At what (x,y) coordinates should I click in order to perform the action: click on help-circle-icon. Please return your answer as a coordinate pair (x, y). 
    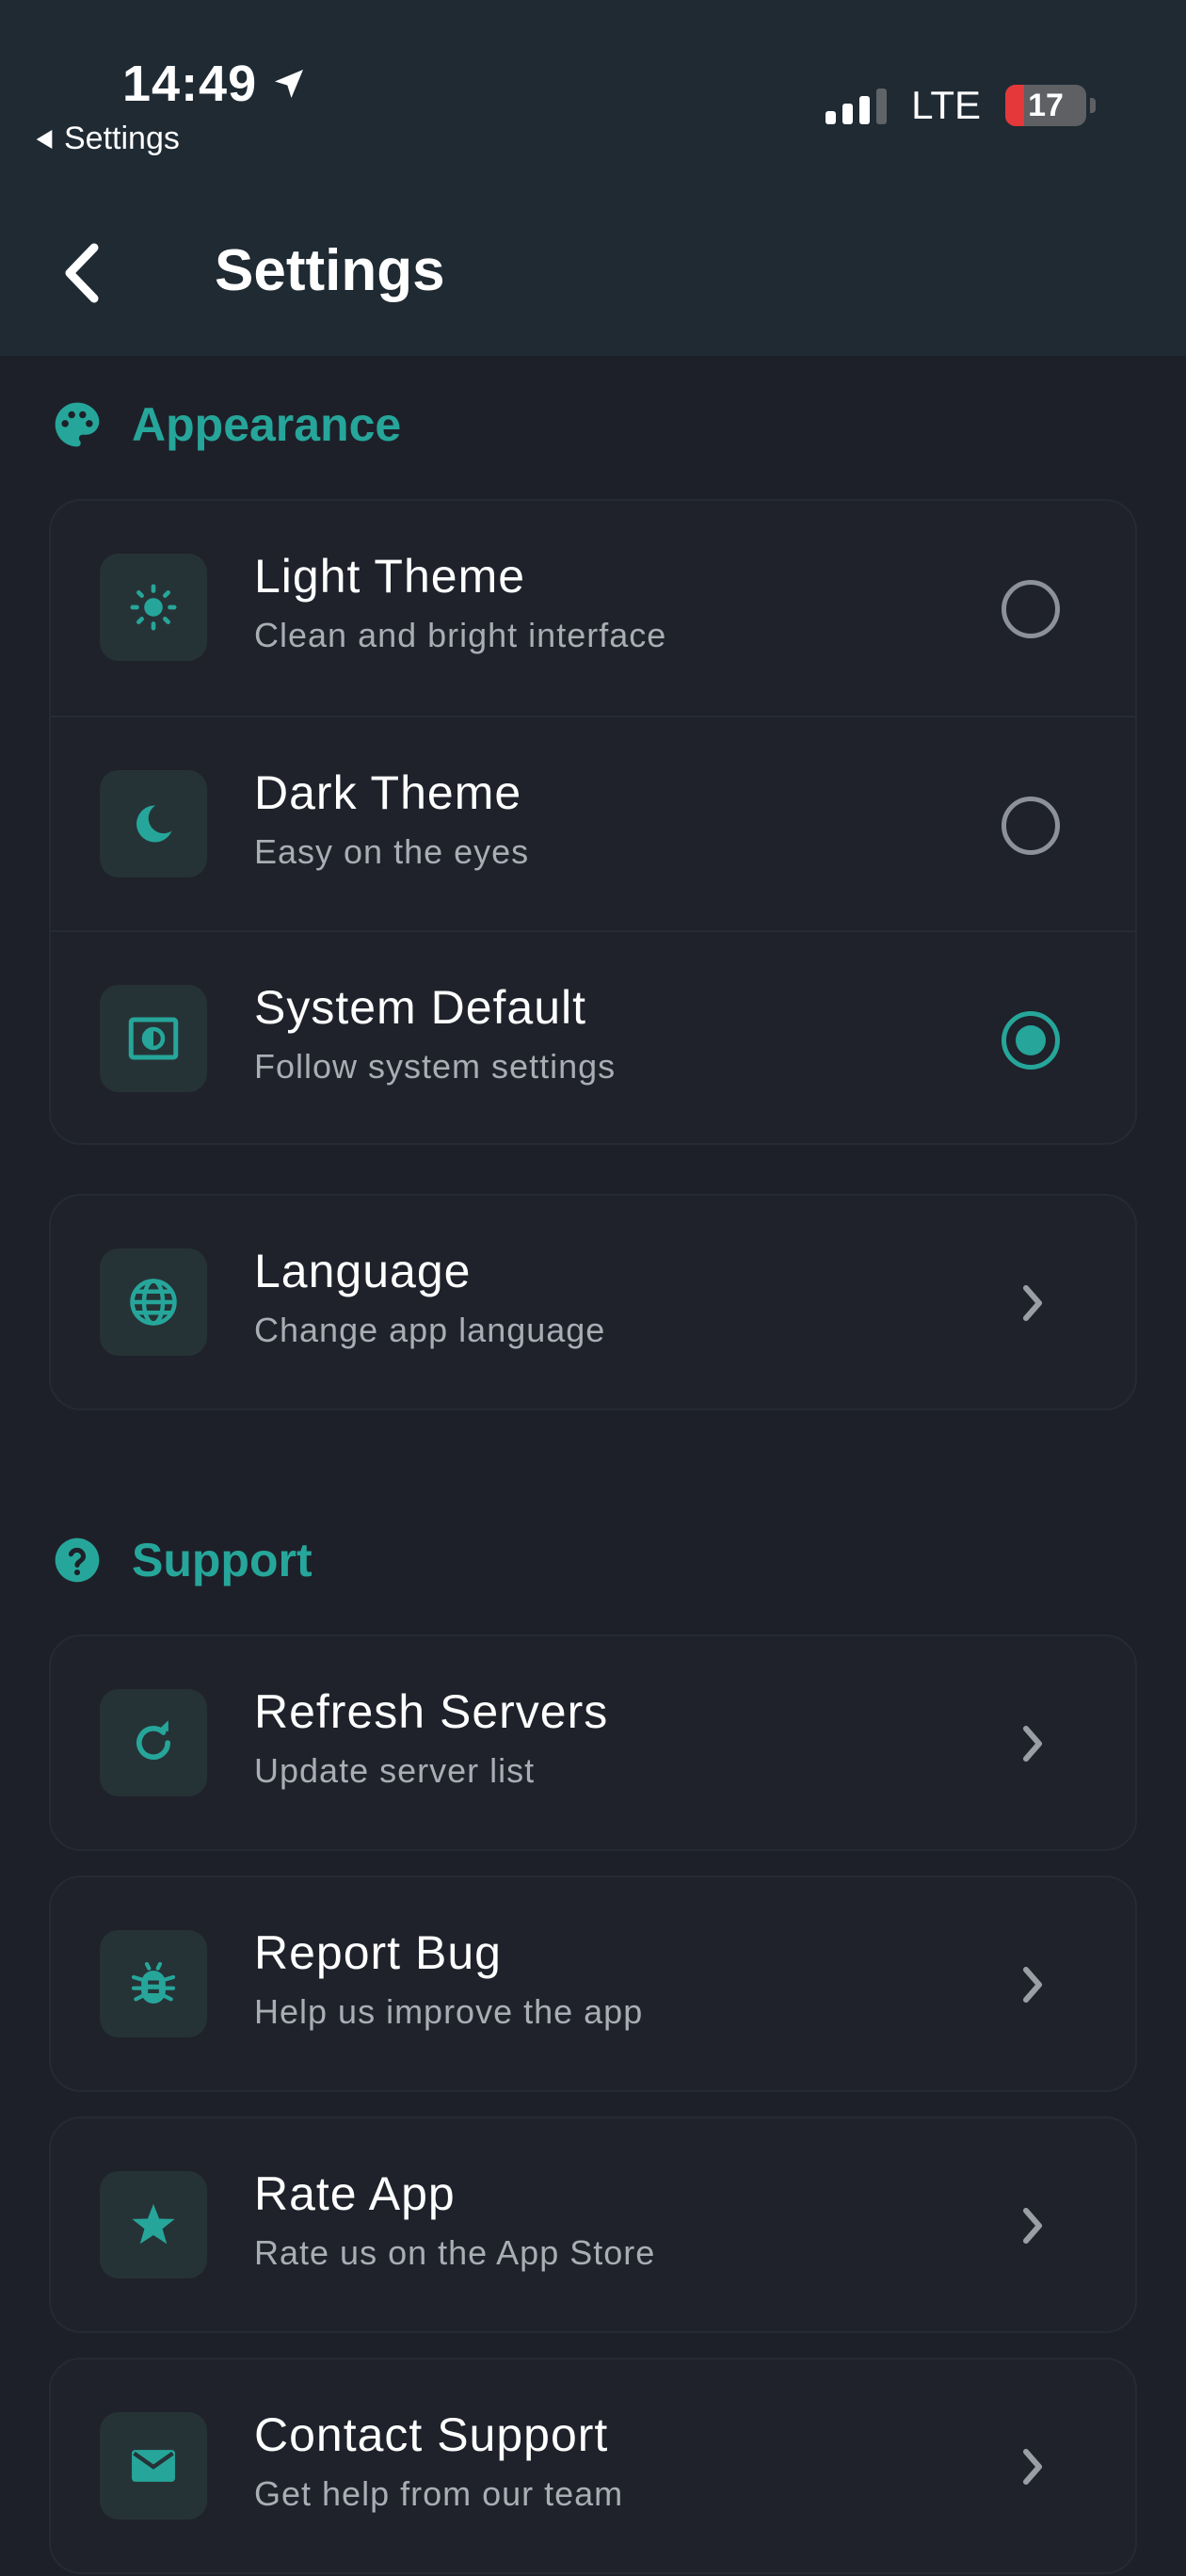
    Looking at the image, I should click on (77, 1560).